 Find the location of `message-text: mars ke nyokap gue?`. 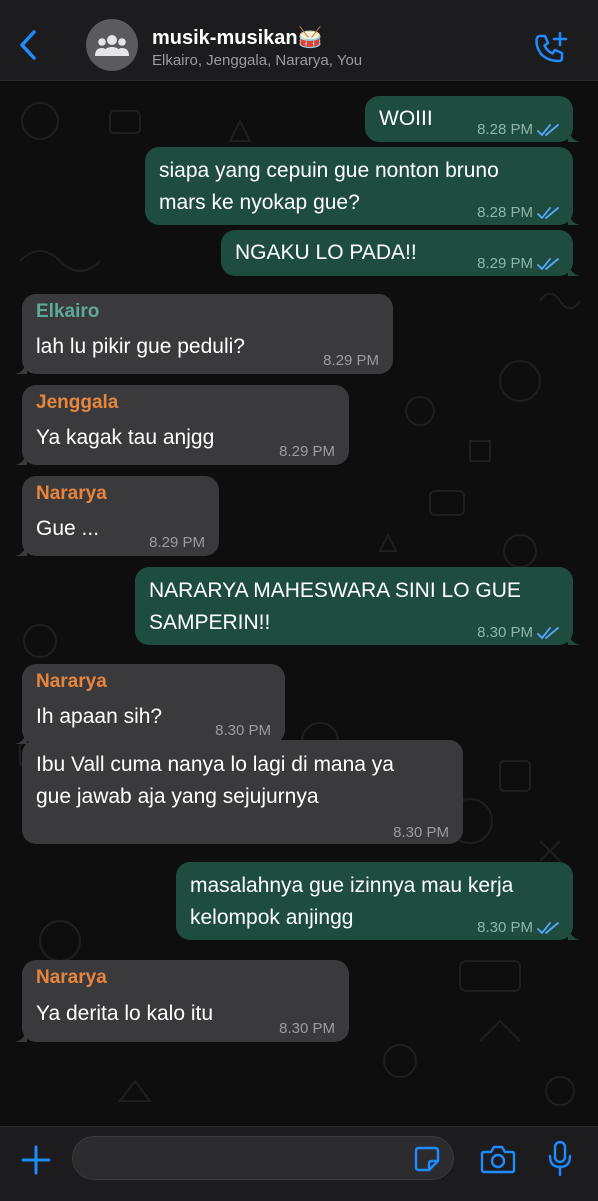

message-text: mars ke nyokap gue? is located at coordinates (259, 202).